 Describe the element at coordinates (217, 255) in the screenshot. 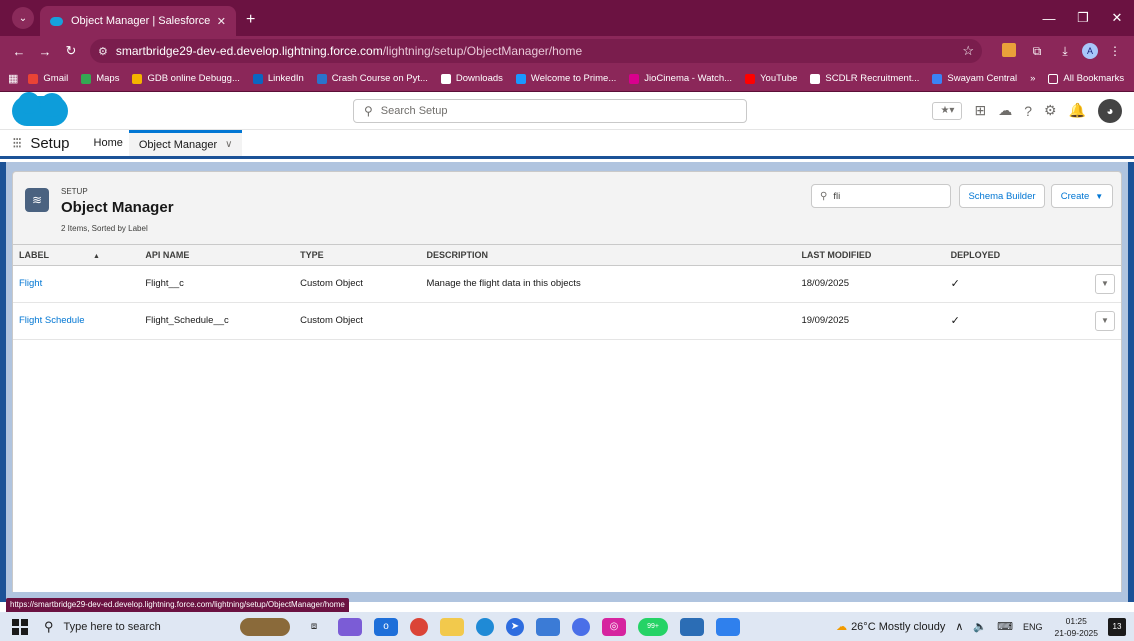

I see `column-header-api-name: API NAME` at that location.